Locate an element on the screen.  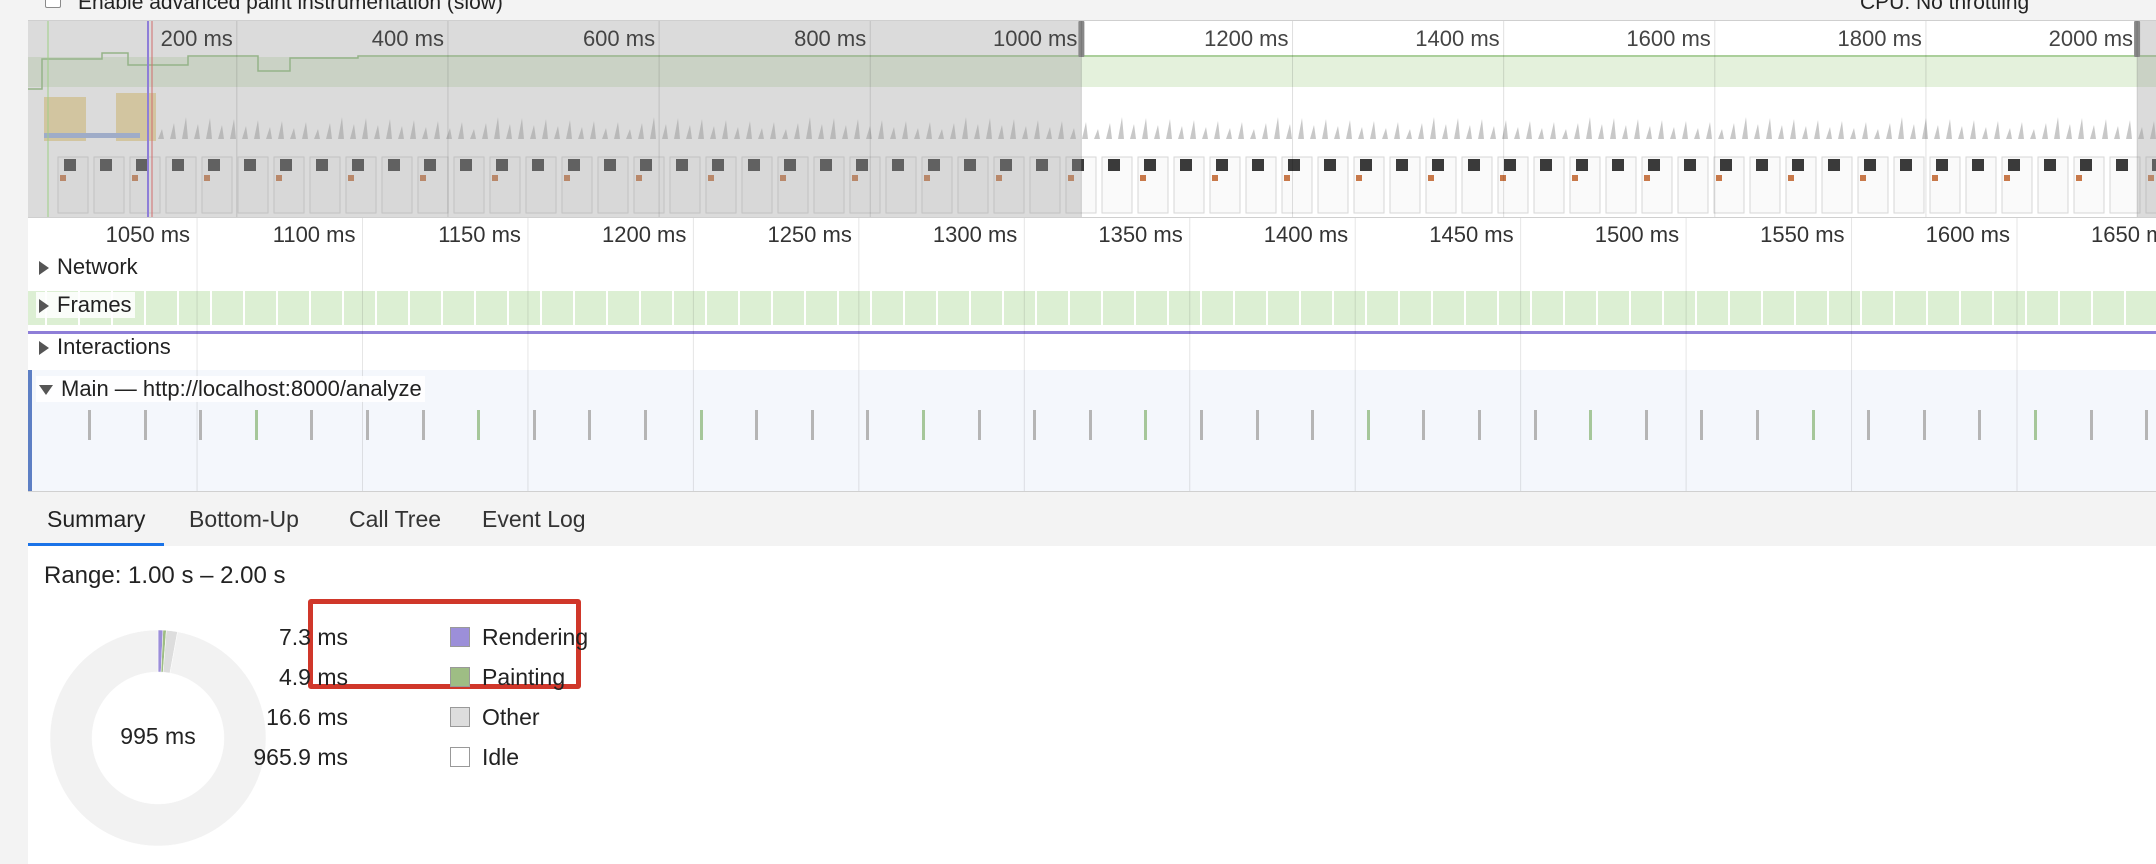
pie-total-label: 995 ms is located at coordinates (158, 736).